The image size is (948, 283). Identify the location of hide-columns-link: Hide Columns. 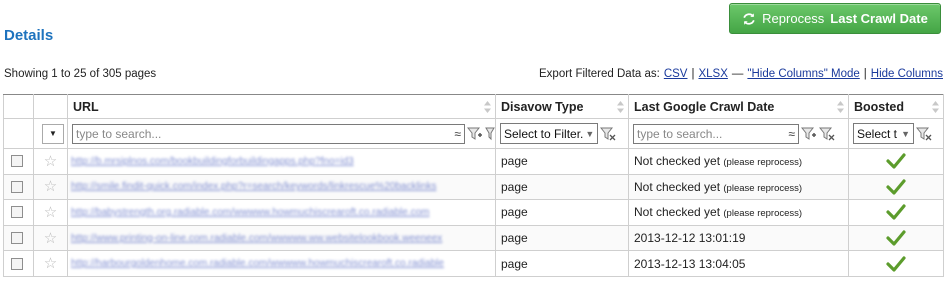
(907, 74).